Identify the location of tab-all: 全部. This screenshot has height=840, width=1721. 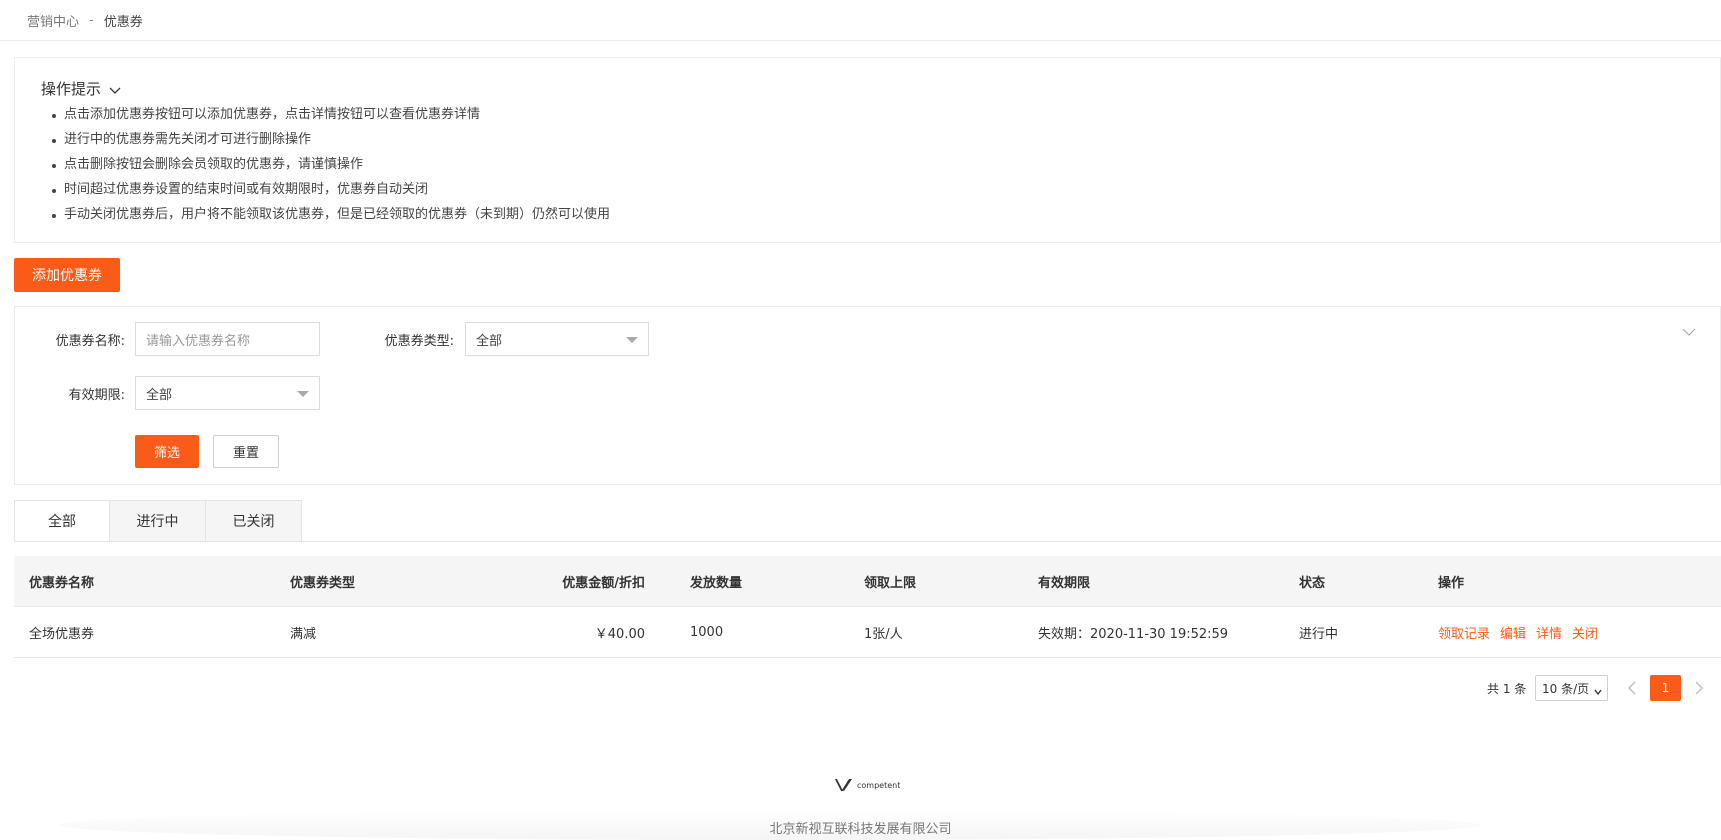
(62, 521).